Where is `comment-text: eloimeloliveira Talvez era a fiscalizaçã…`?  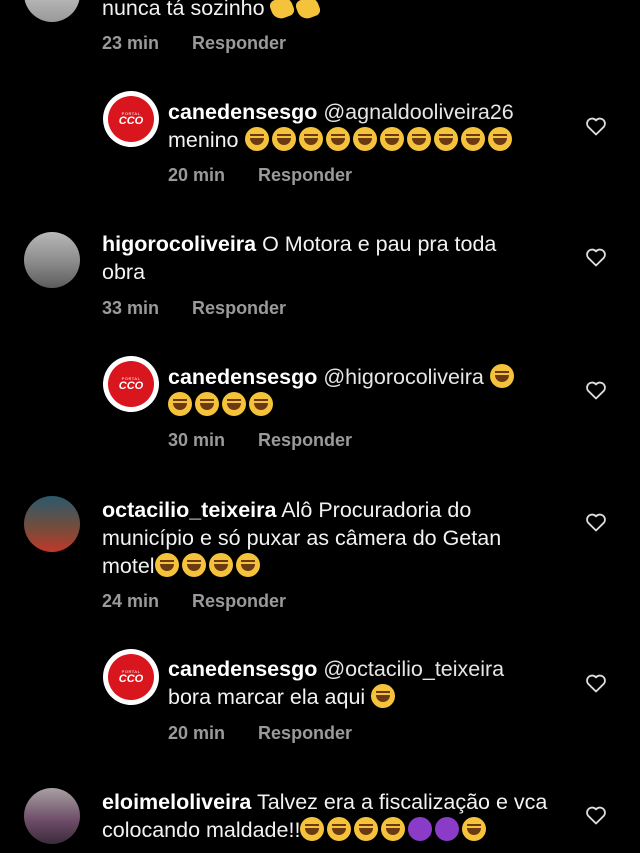
comment-text: eloimeloliveira Talvez era a fiscalizaçã… is located at coordinates (337, 816).